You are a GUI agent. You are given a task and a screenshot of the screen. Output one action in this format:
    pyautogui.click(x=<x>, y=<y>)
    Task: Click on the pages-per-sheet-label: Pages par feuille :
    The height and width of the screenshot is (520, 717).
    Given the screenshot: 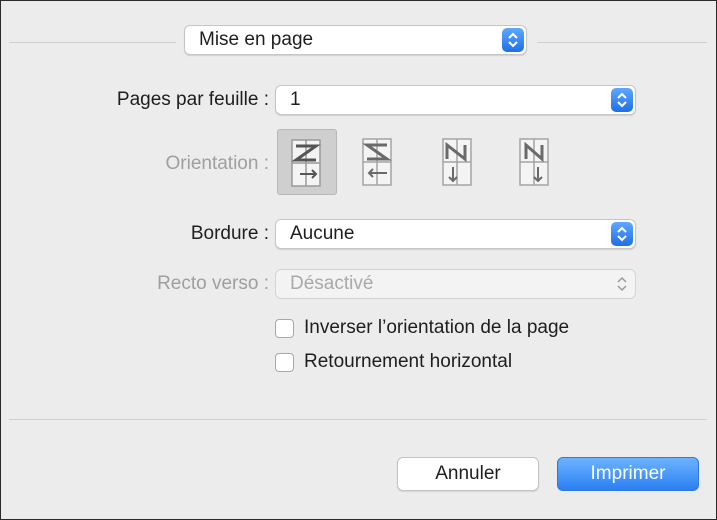 What is the action you would take?
    pyautogui.click(x=192, y=99)
    